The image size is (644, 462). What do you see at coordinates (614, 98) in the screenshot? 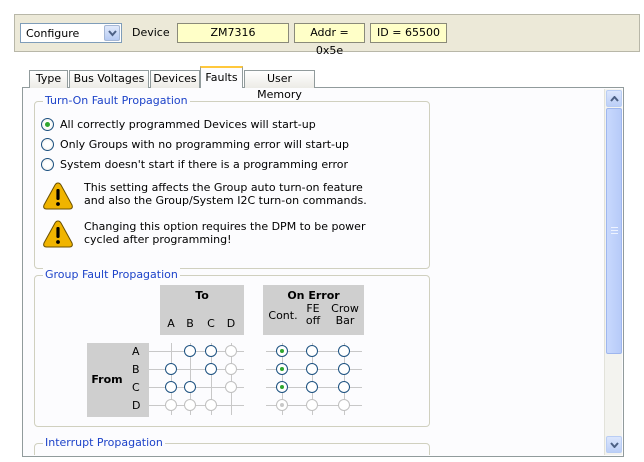
I see `scroll-up-button` at bounding box center [614, 98].